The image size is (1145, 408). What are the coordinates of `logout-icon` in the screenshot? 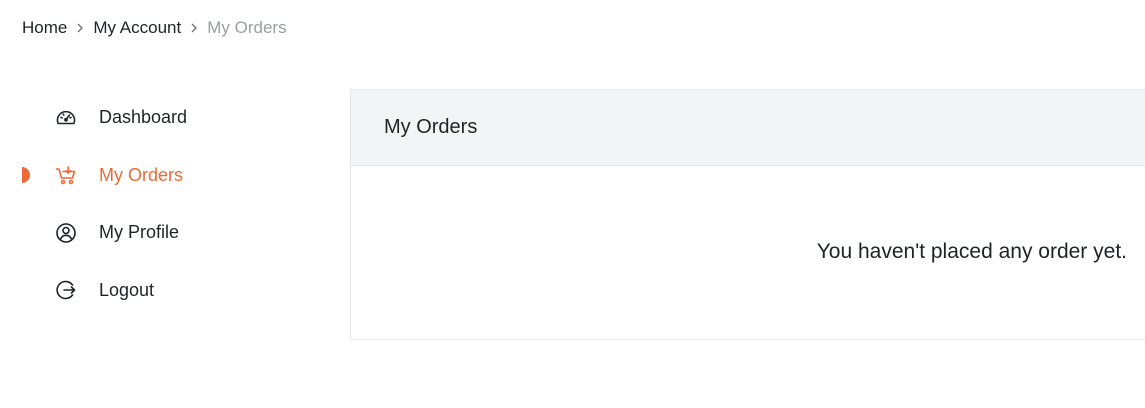 It's located at (66, 290).